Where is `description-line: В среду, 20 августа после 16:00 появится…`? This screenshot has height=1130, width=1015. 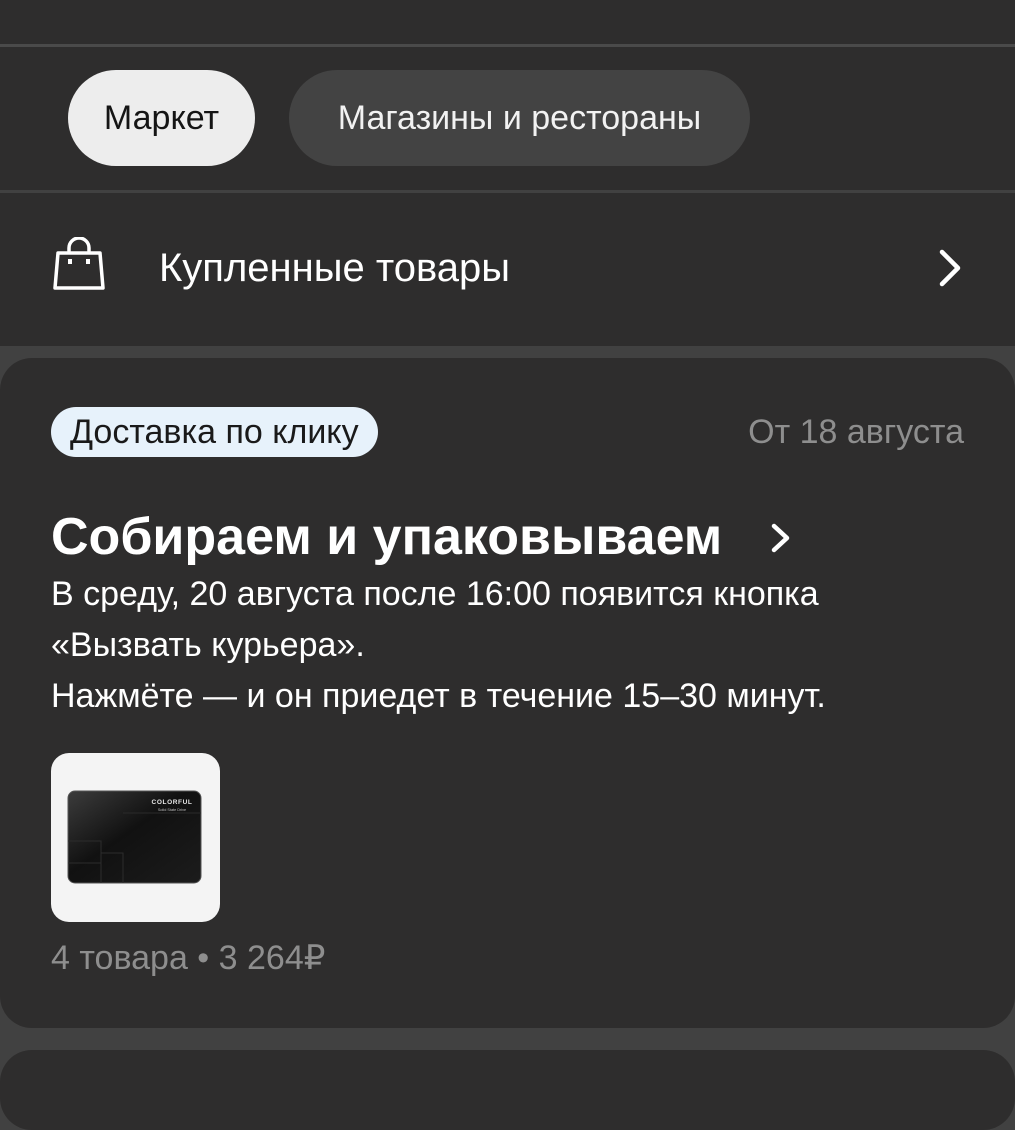 description-line: В среду, 20 августа после 16:00 появится… is located at coordinates (435, 594).